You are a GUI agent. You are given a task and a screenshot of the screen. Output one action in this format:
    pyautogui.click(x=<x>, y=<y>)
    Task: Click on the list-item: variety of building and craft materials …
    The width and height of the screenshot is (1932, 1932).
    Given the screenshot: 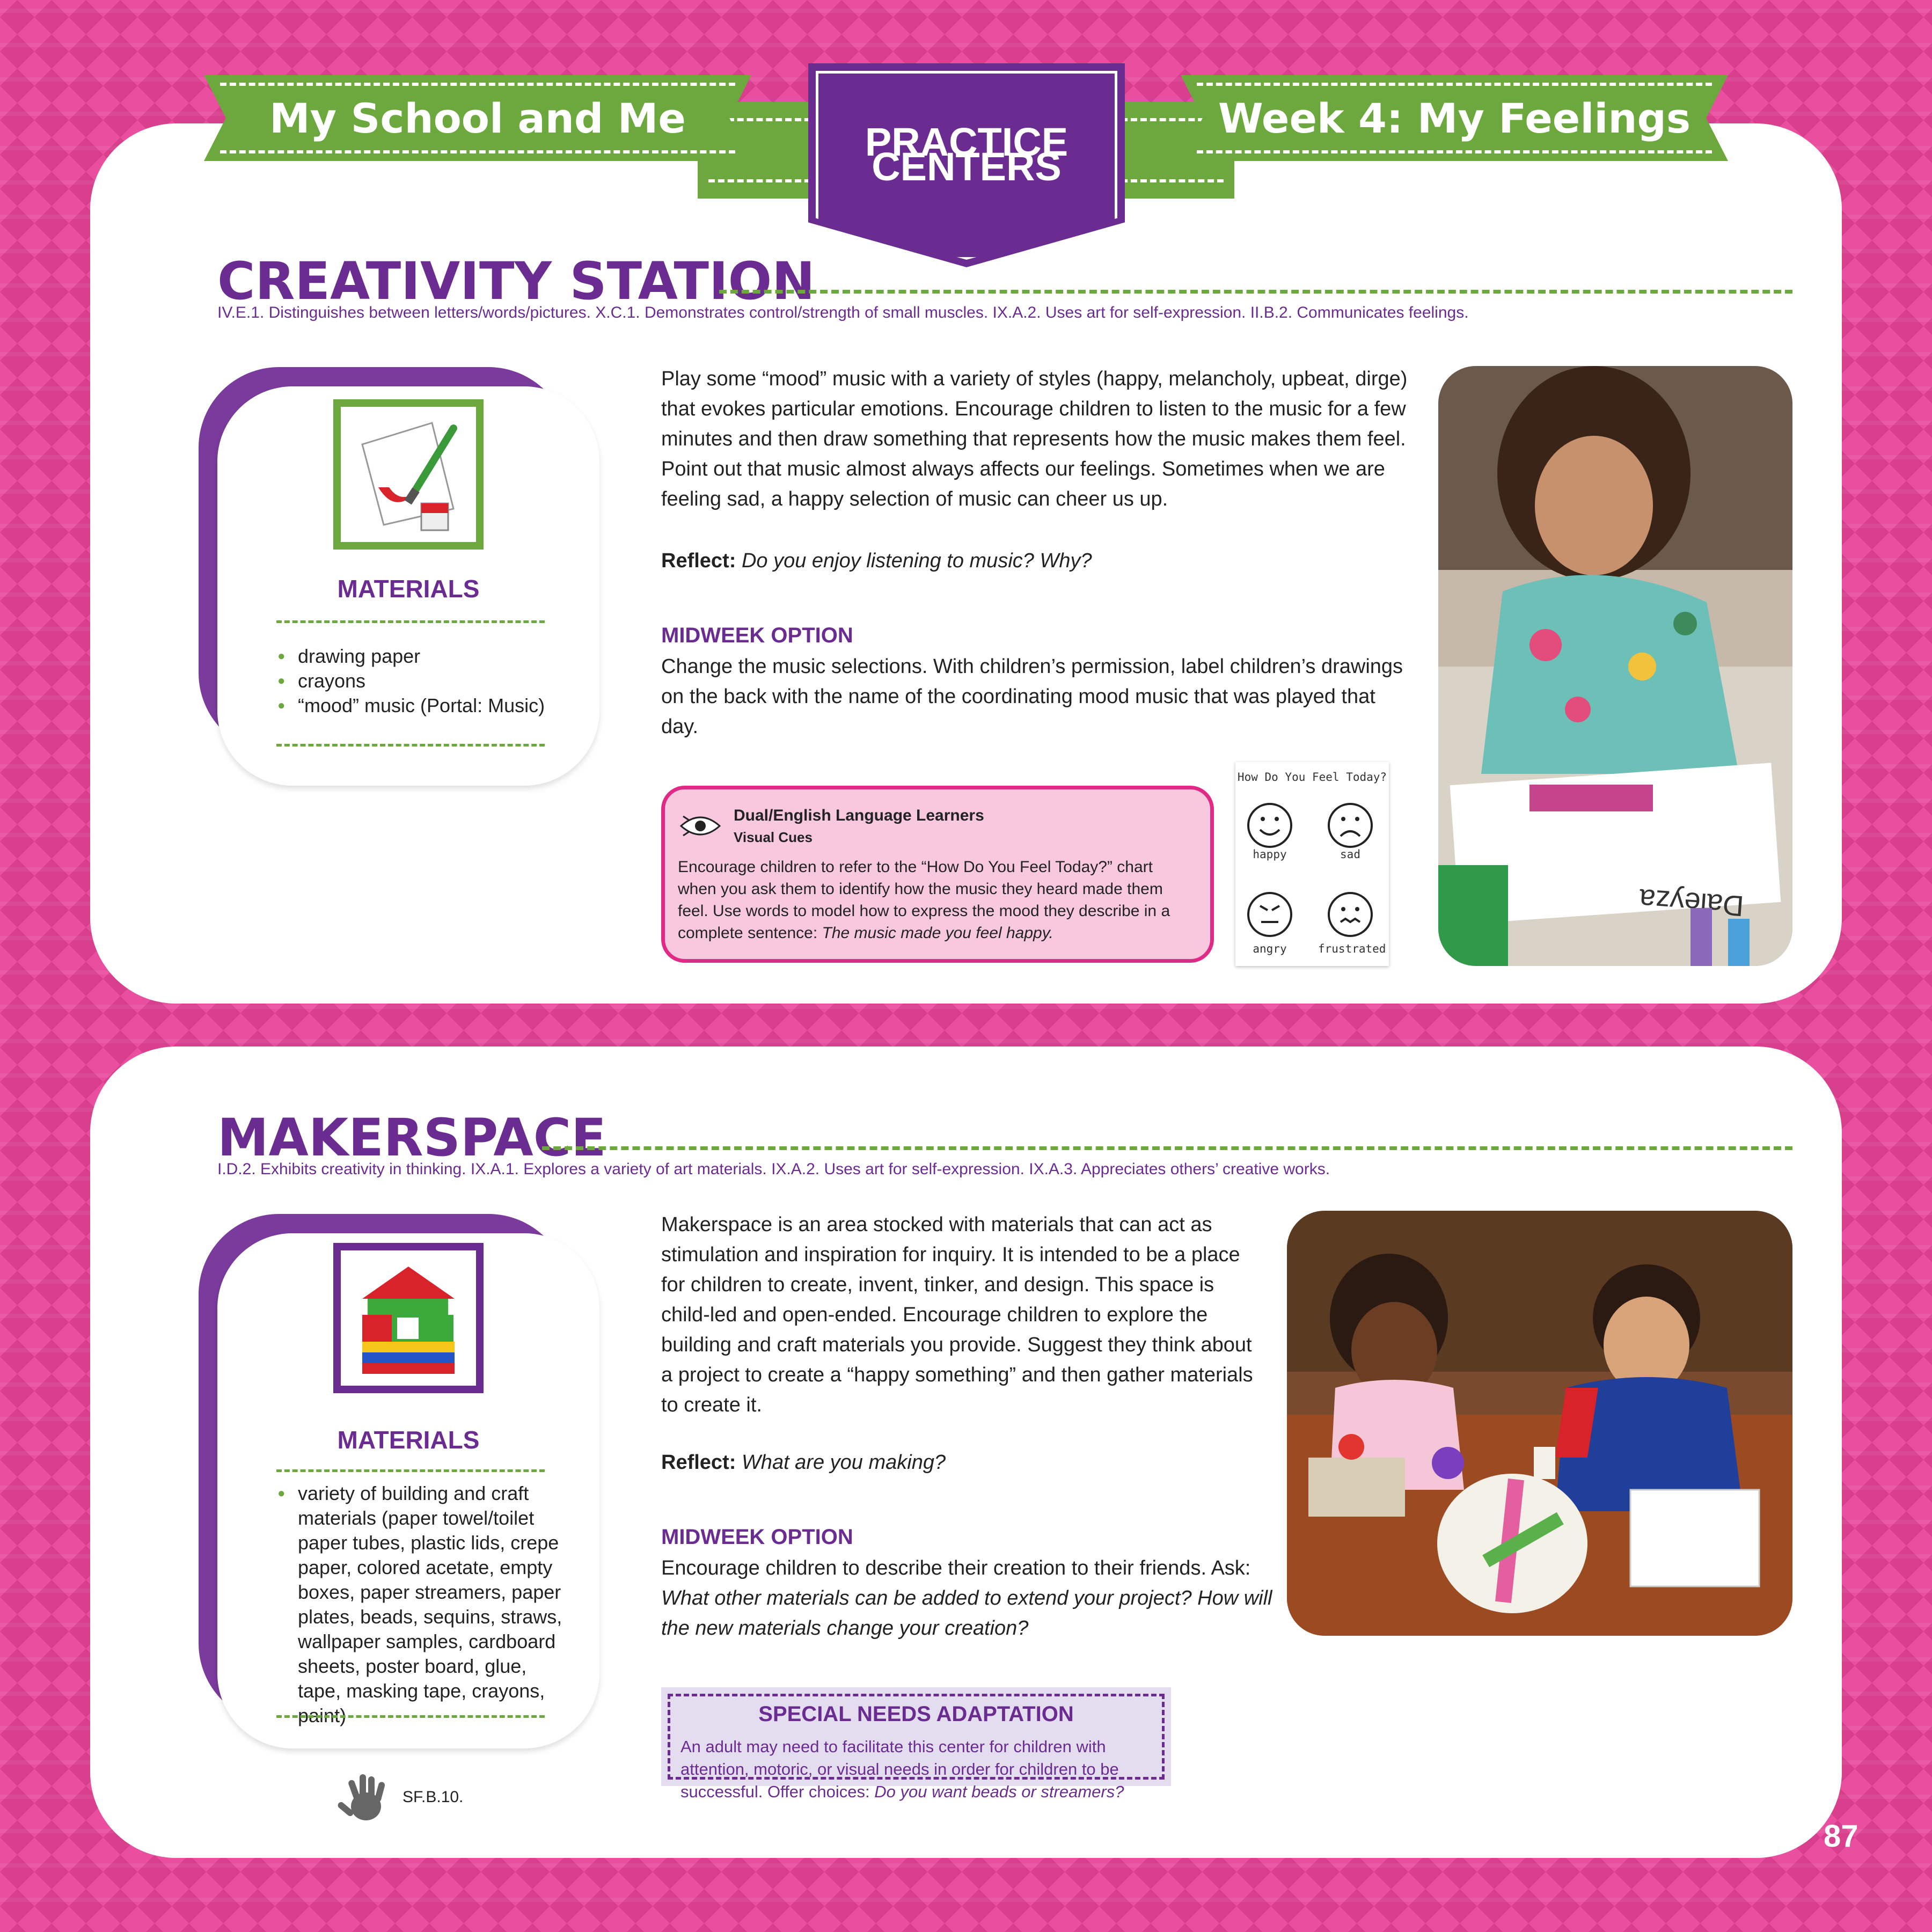 What is the action you would take?
    pyautogui.click(x=422, y=1604)
    